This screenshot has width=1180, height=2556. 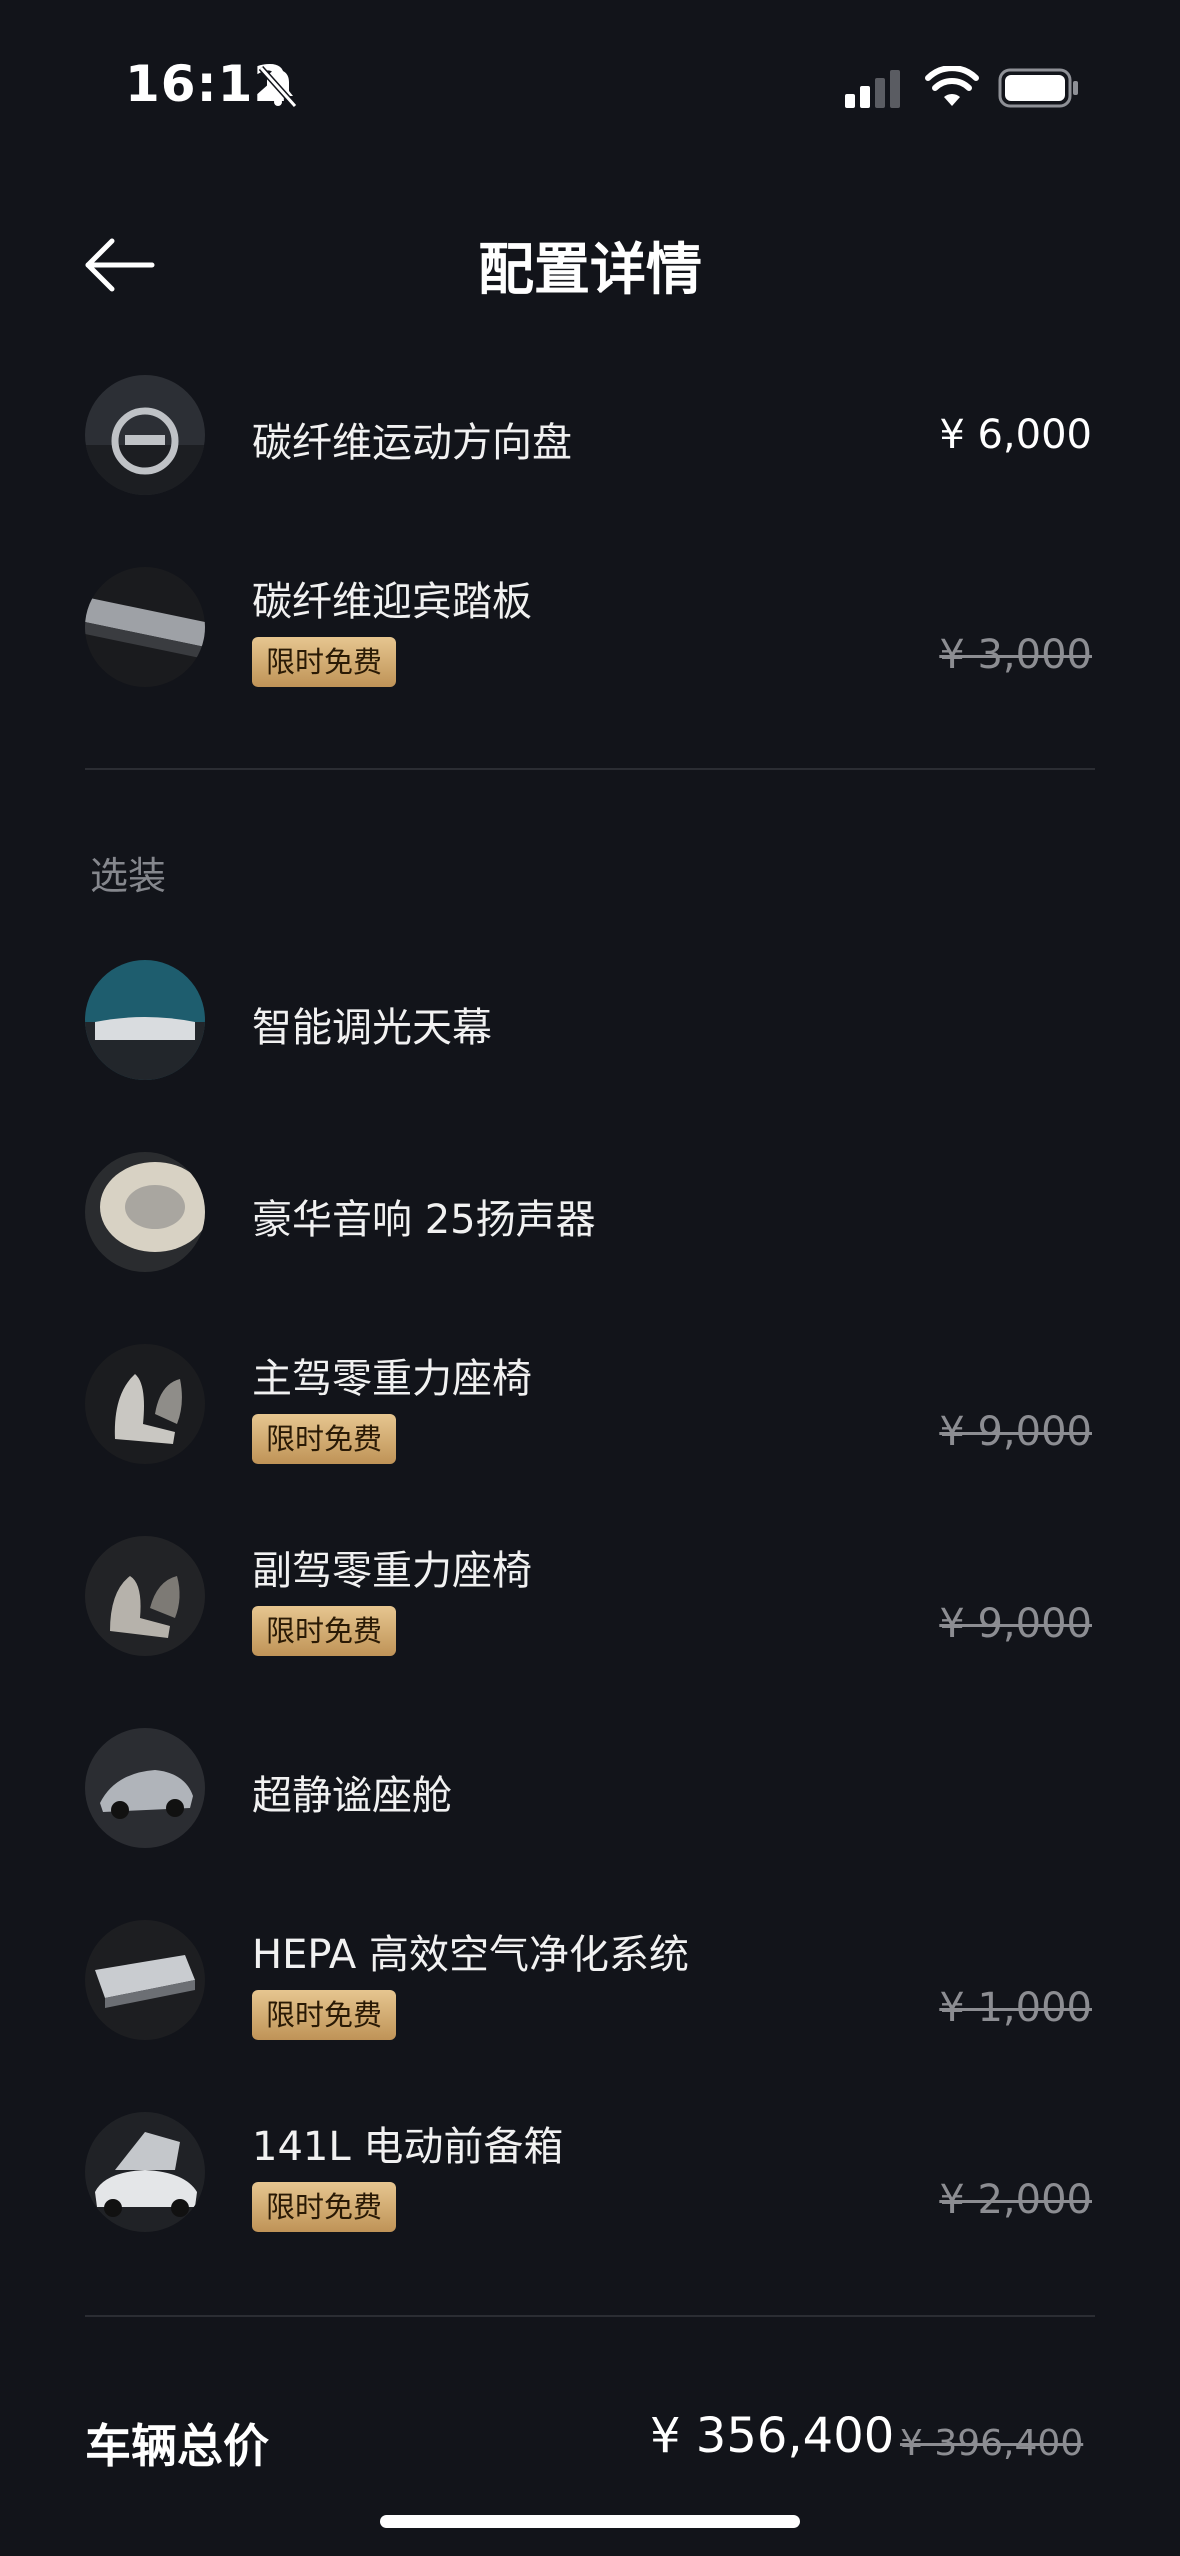 I want to click on frunk-thumbnail, so click(x=145, y=2172).